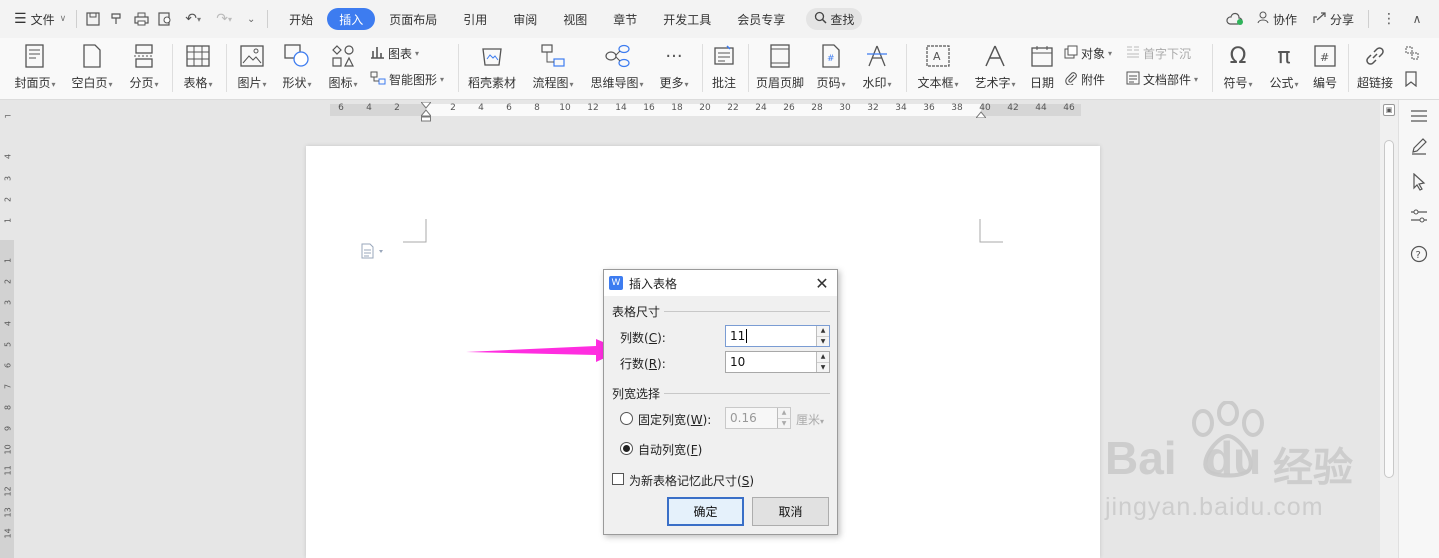  What do you see at coordinates (625, 19) in the screenshot?
I see `tab-section: 章节` at bounding box center [625, 19].